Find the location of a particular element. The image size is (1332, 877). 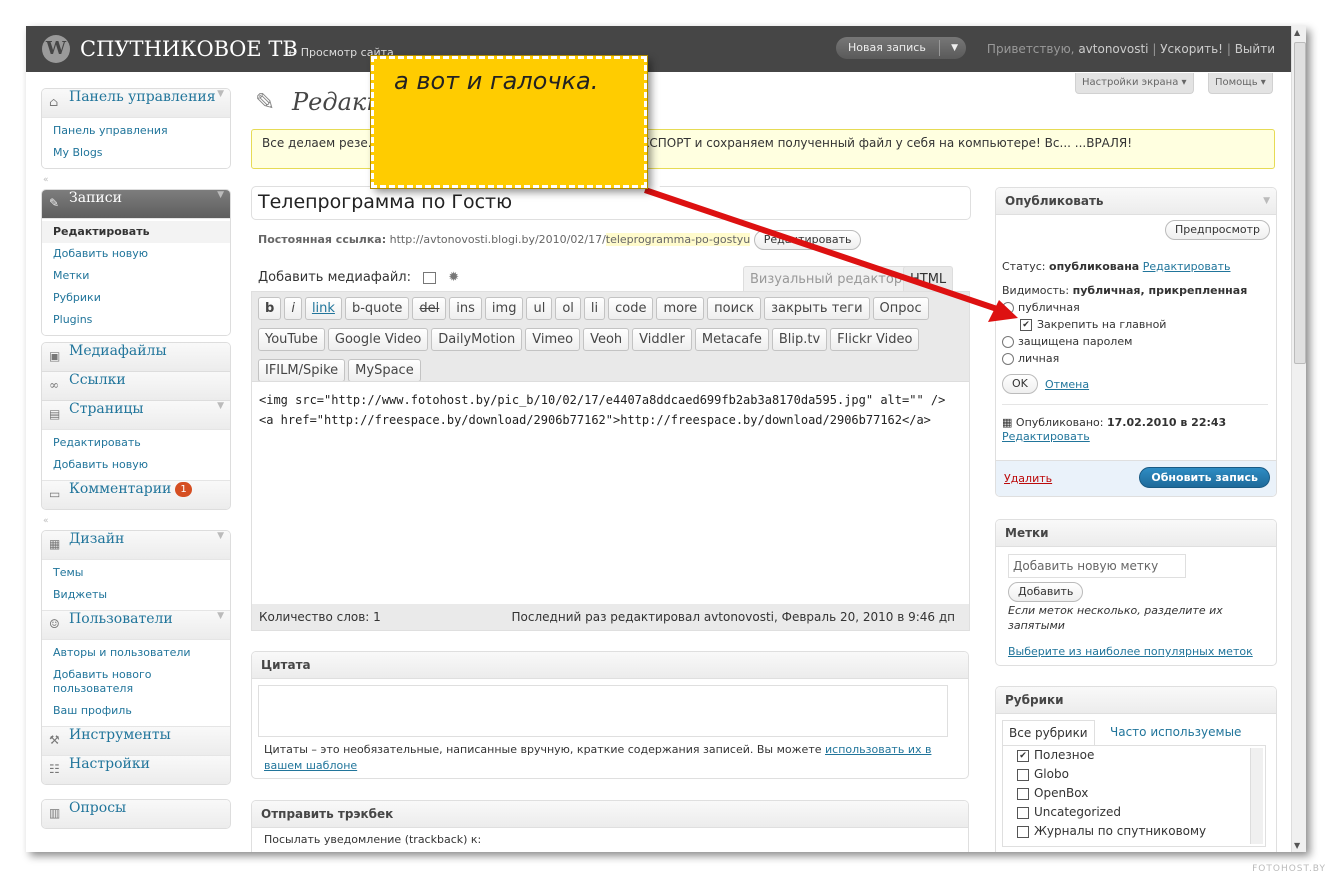

trackback-box-title: Отправить трэкбек is located at coordinates (610, 814).